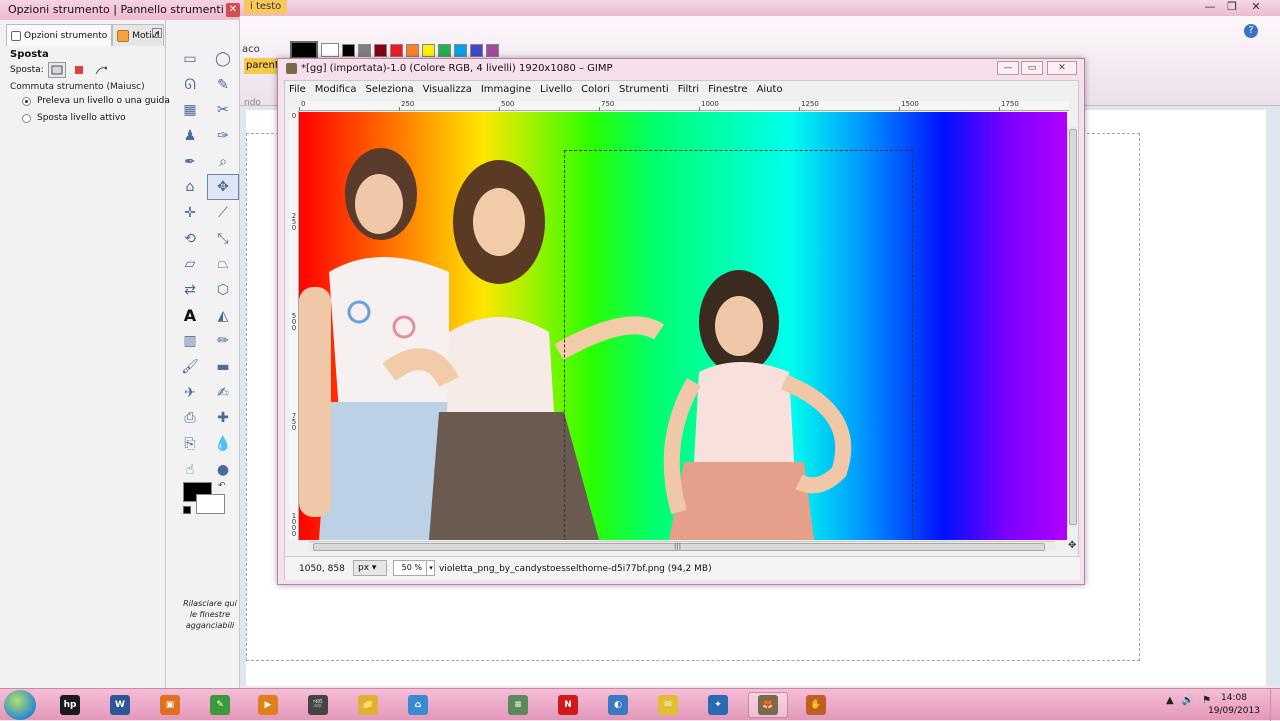 This screenshot has width=1280, height=721. Describe the element at coordinates (223, 470) in the screenshot. I see `dodge-burn-icon: ●` at that location.